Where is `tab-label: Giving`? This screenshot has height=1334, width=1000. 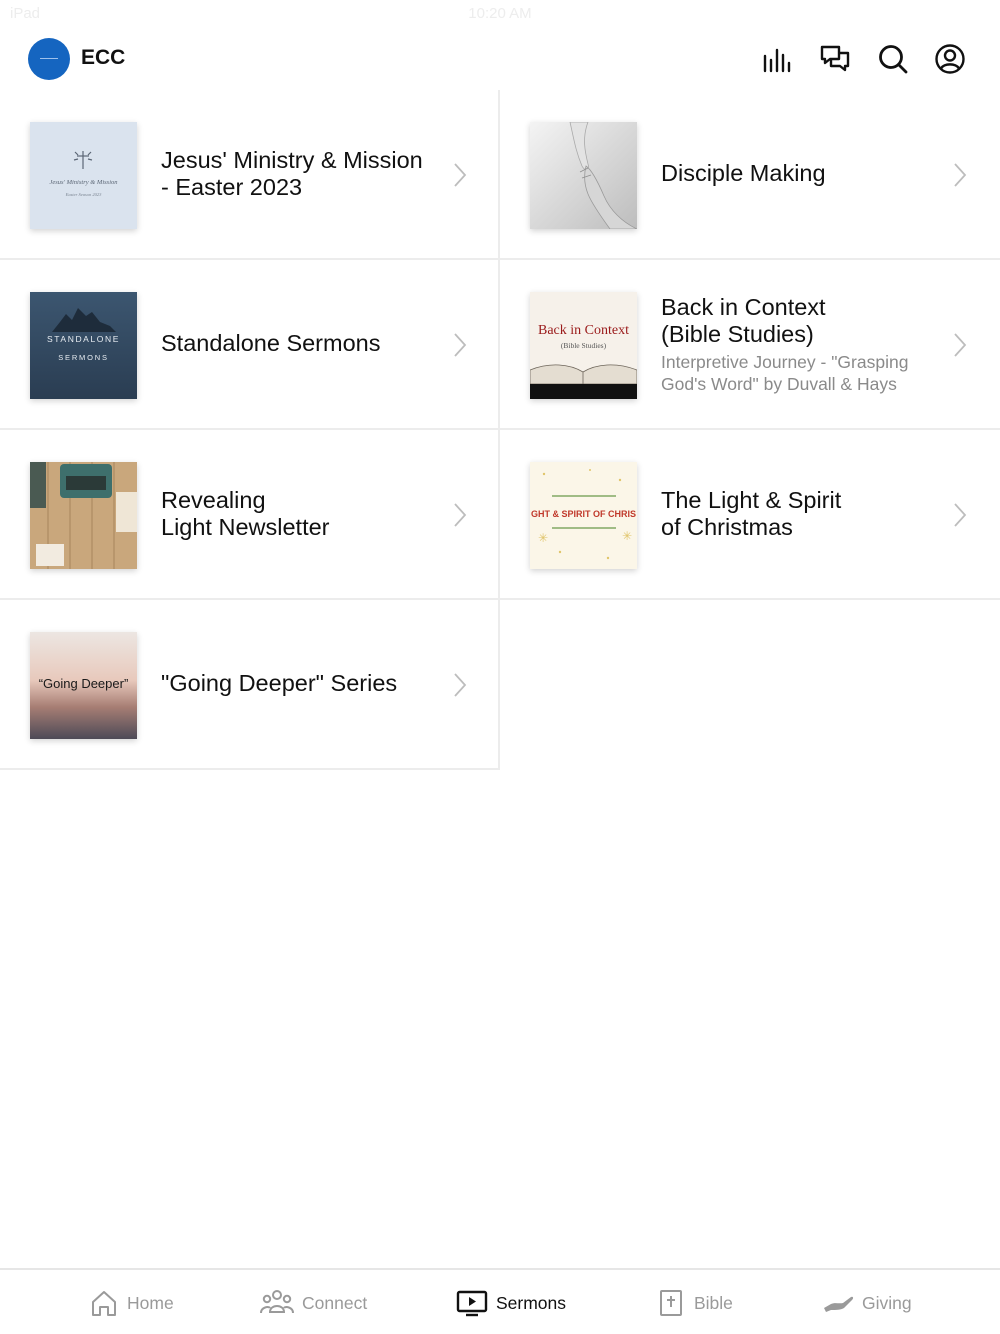 tab-label: Giving is located at coordinates (887, 1302).